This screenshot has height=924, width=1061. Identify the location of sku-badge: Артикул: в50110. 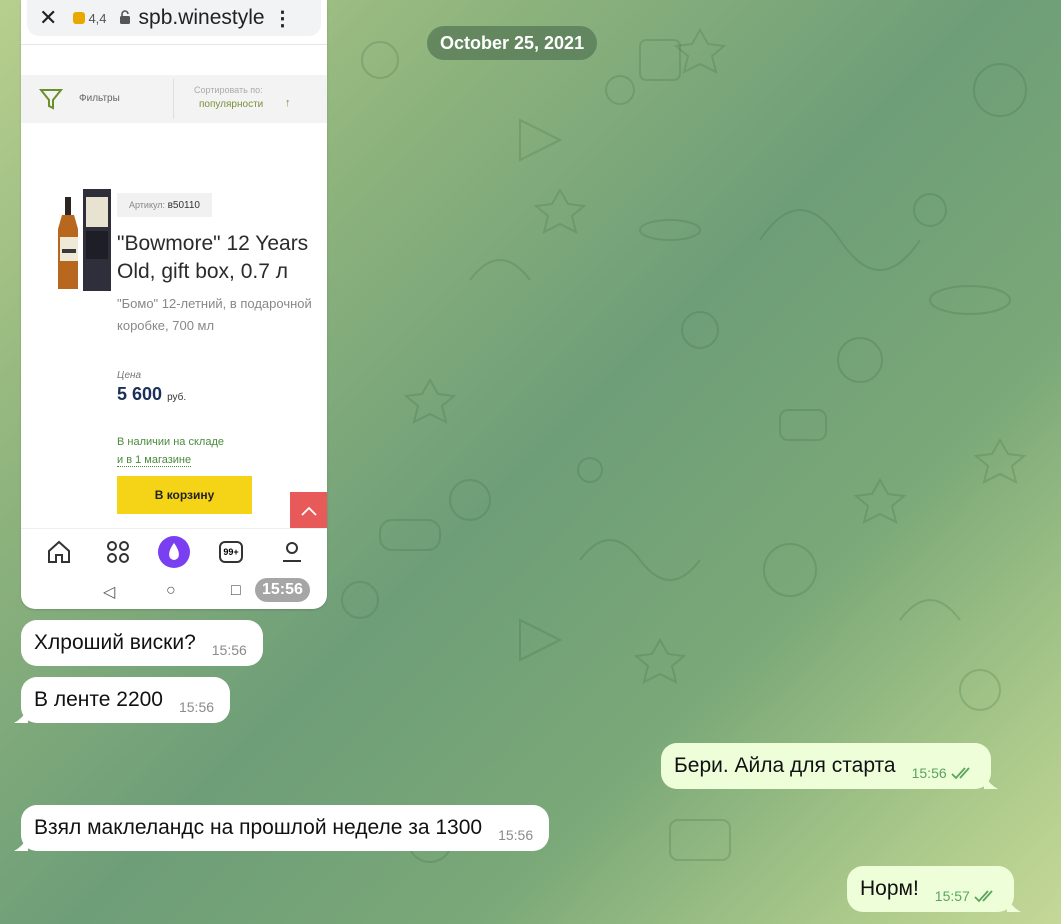
(164, 205).